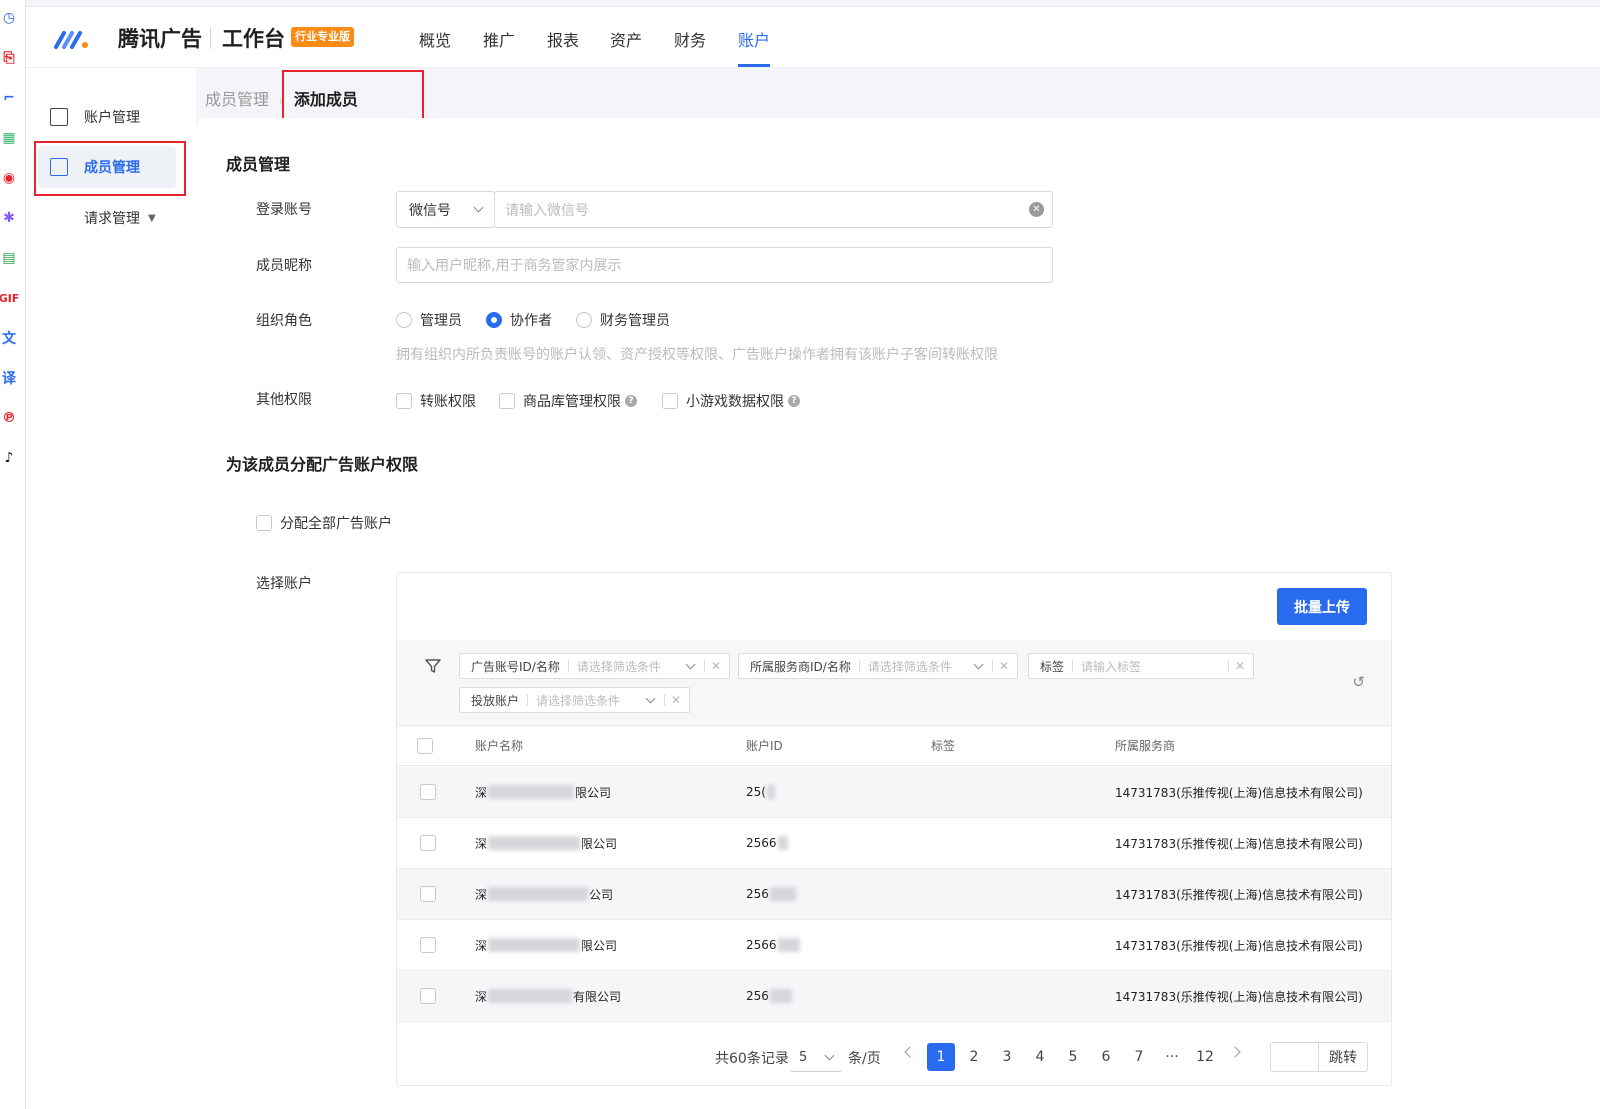 This screenshot has height=1109, width=1600. I want to click on select-all-checkbox, so click(425, 745).